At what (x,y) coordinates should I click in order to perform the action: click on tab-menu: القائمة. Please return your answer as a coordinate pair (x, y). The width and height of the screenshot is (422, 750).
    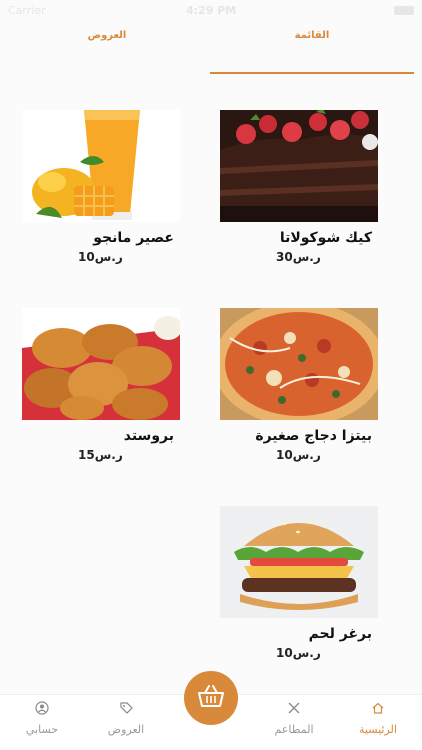
    Looking at the image, I should click on (312, 35).